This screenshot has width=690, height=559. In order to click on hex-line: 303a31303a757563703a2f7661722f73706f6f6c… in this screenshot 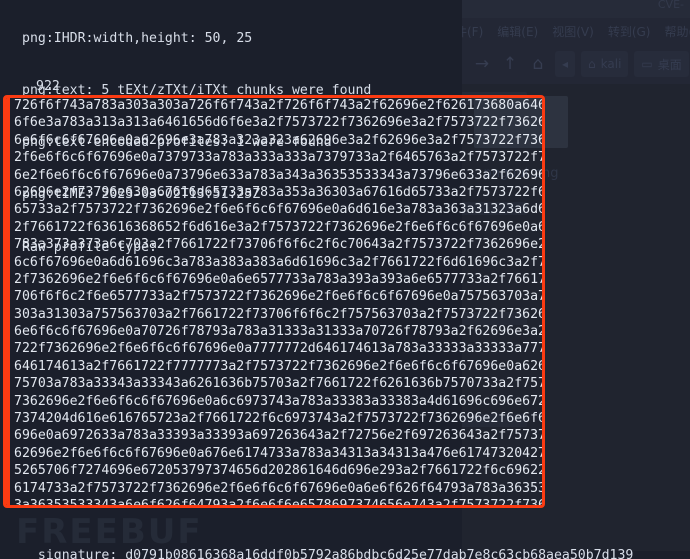, I will do `click(279, 314)`.